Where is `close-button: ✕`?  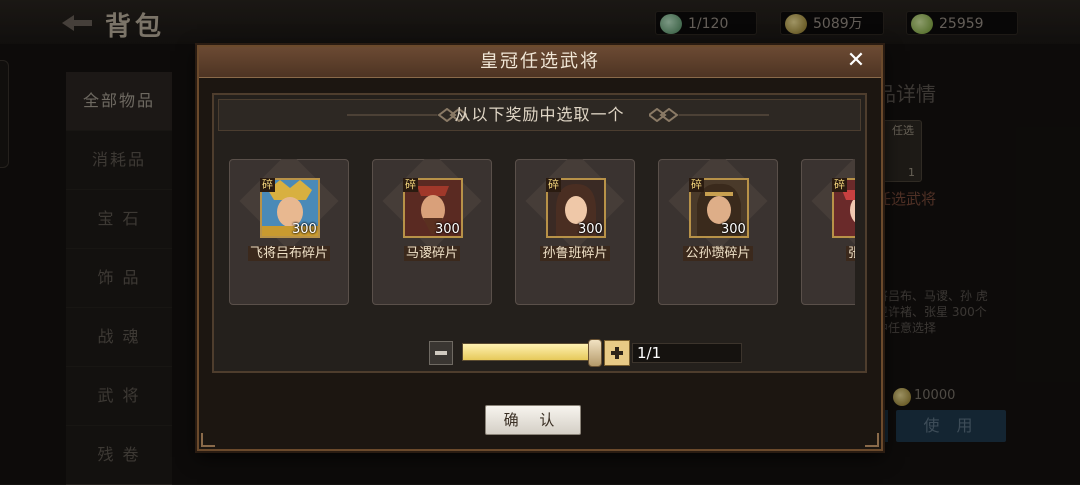
close-button: ✕ is located at coordinates (856, 61).